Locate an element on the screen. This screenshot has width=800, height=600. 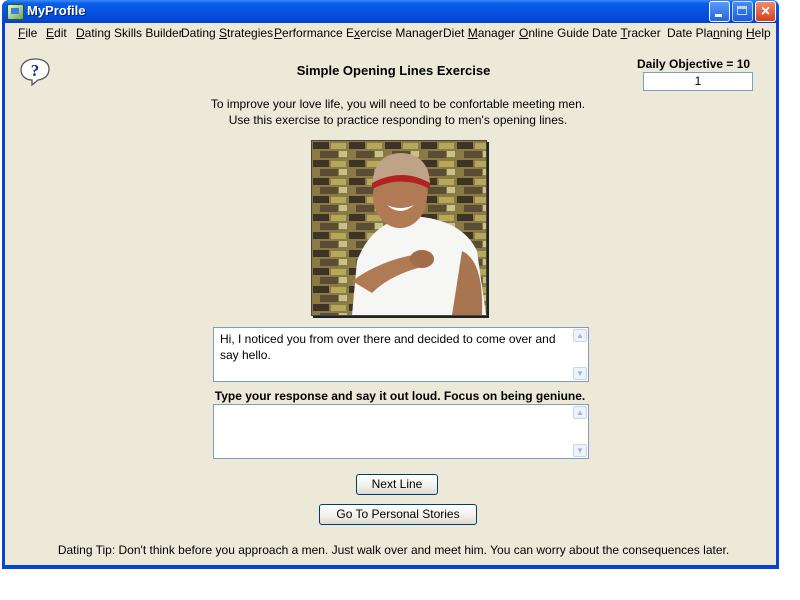
app-icon is located at coordinates (15, 12).